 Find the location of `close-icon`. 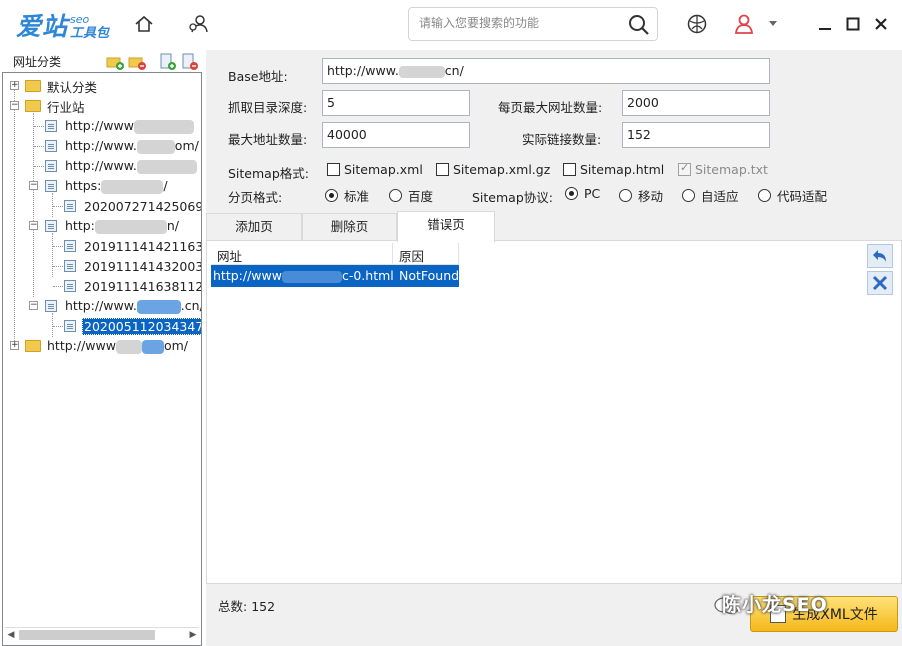

close-icon is located at coordinates (881, 24).